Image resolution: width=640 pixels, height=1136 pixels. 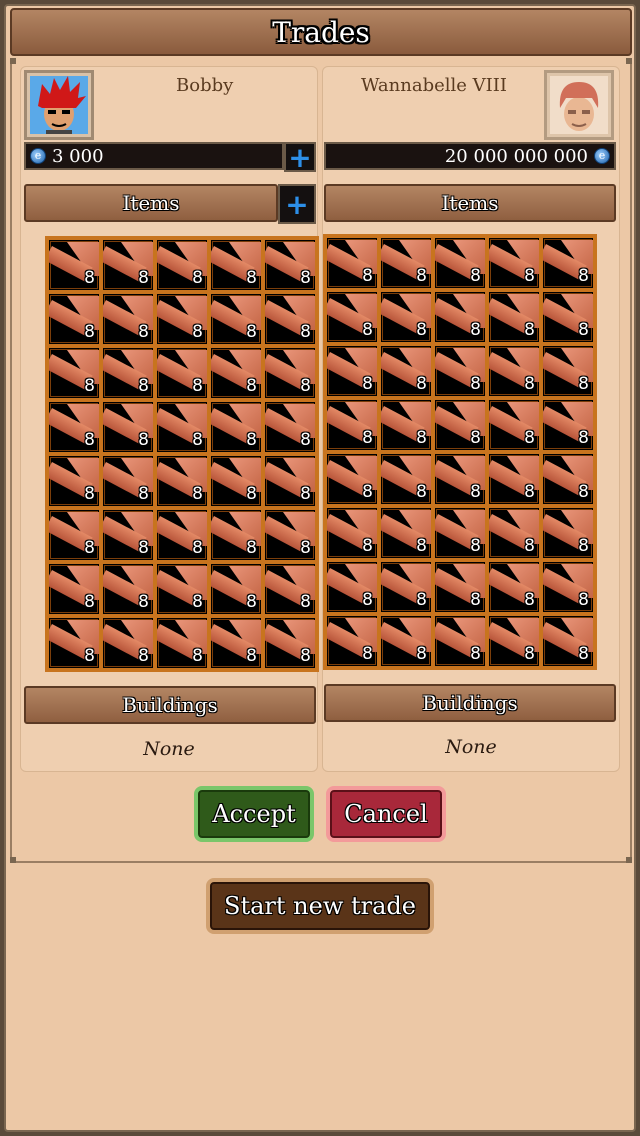 I want to click on left-buildings-value: None, so click(x=169, y=749).